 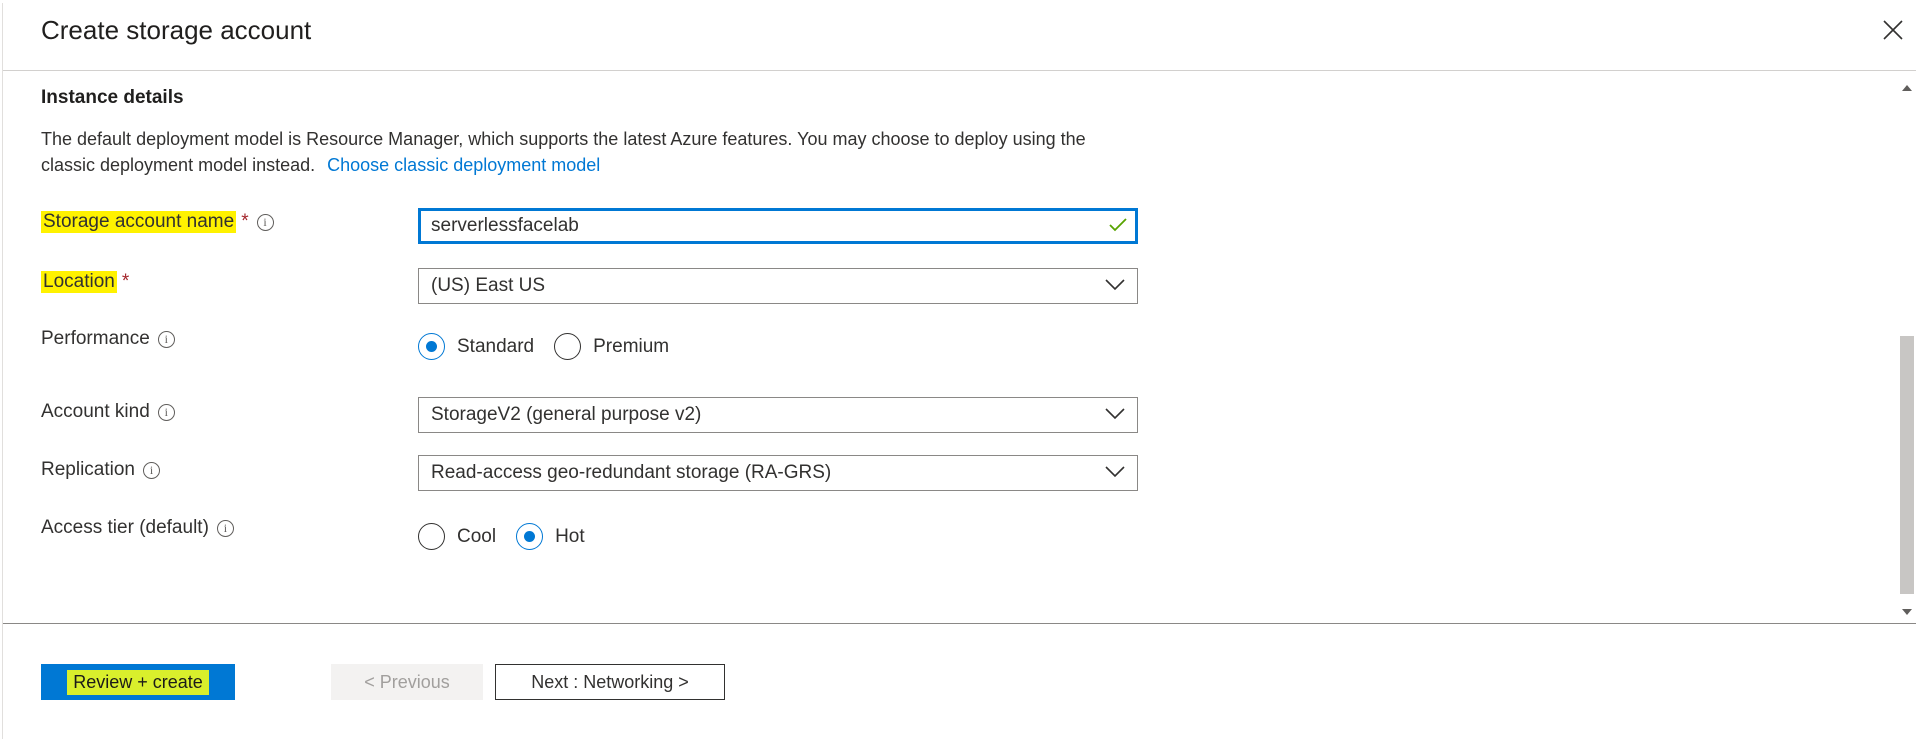 What do you see at coordinates (1893, 30) in the screenshot?
I see `close-icon` at bounding box center [1893, 30].